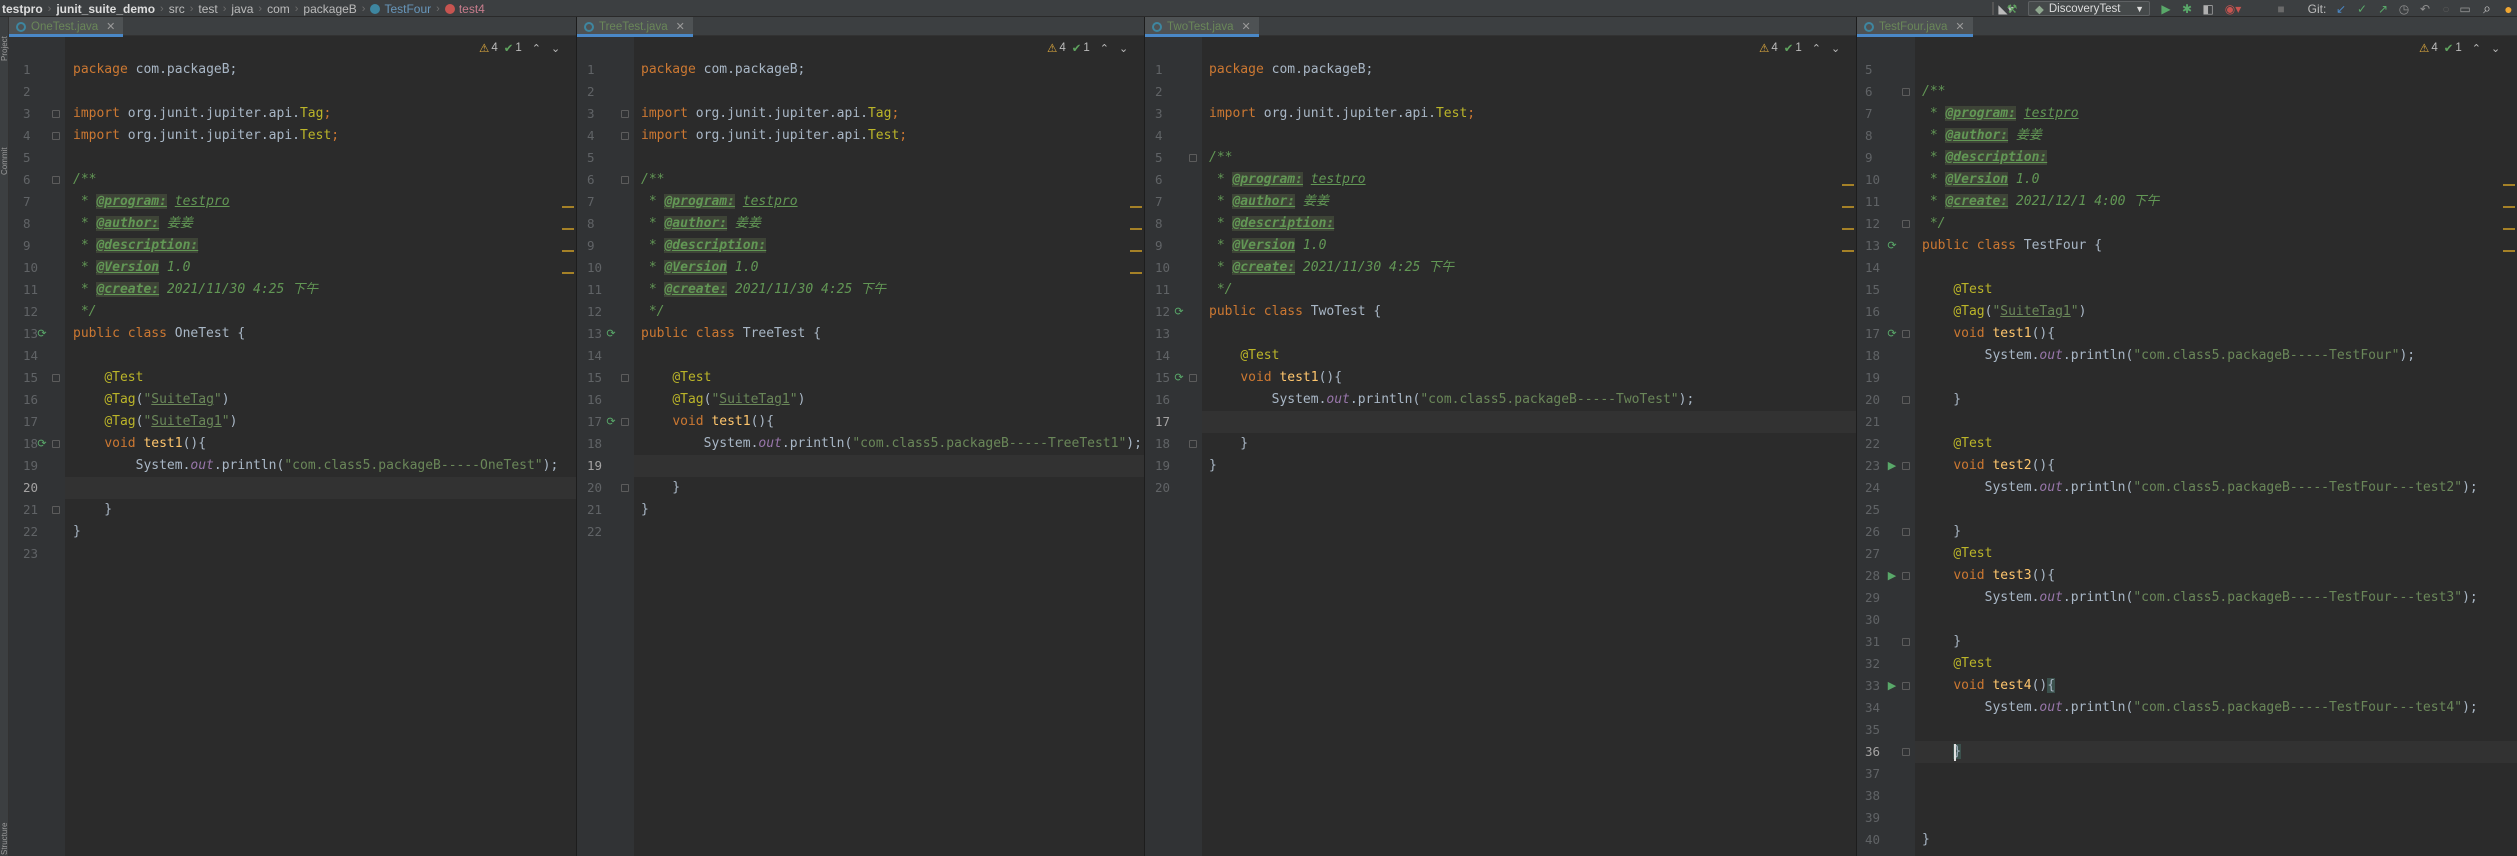 The image size is (2517, 856). I want to click on hammer-icon: ⚒, so click(2012, 8).